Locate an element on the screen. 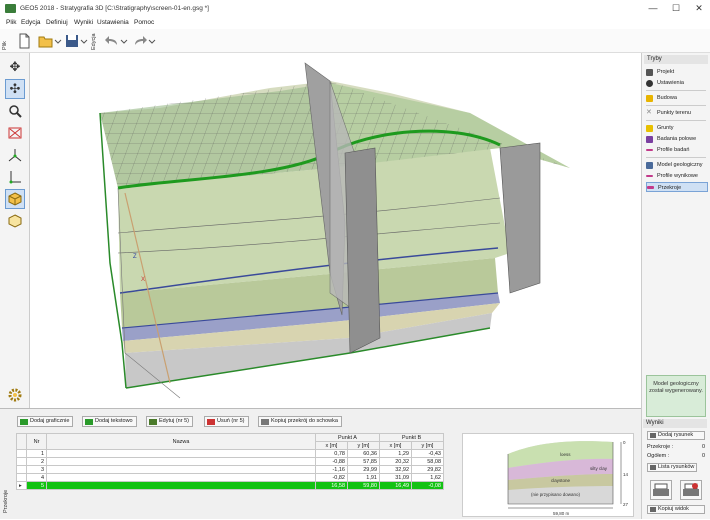 Image resolution: width=710 pixels, height=520 pixels. pan-icon: ✥ is located at coordinates (15, 67).